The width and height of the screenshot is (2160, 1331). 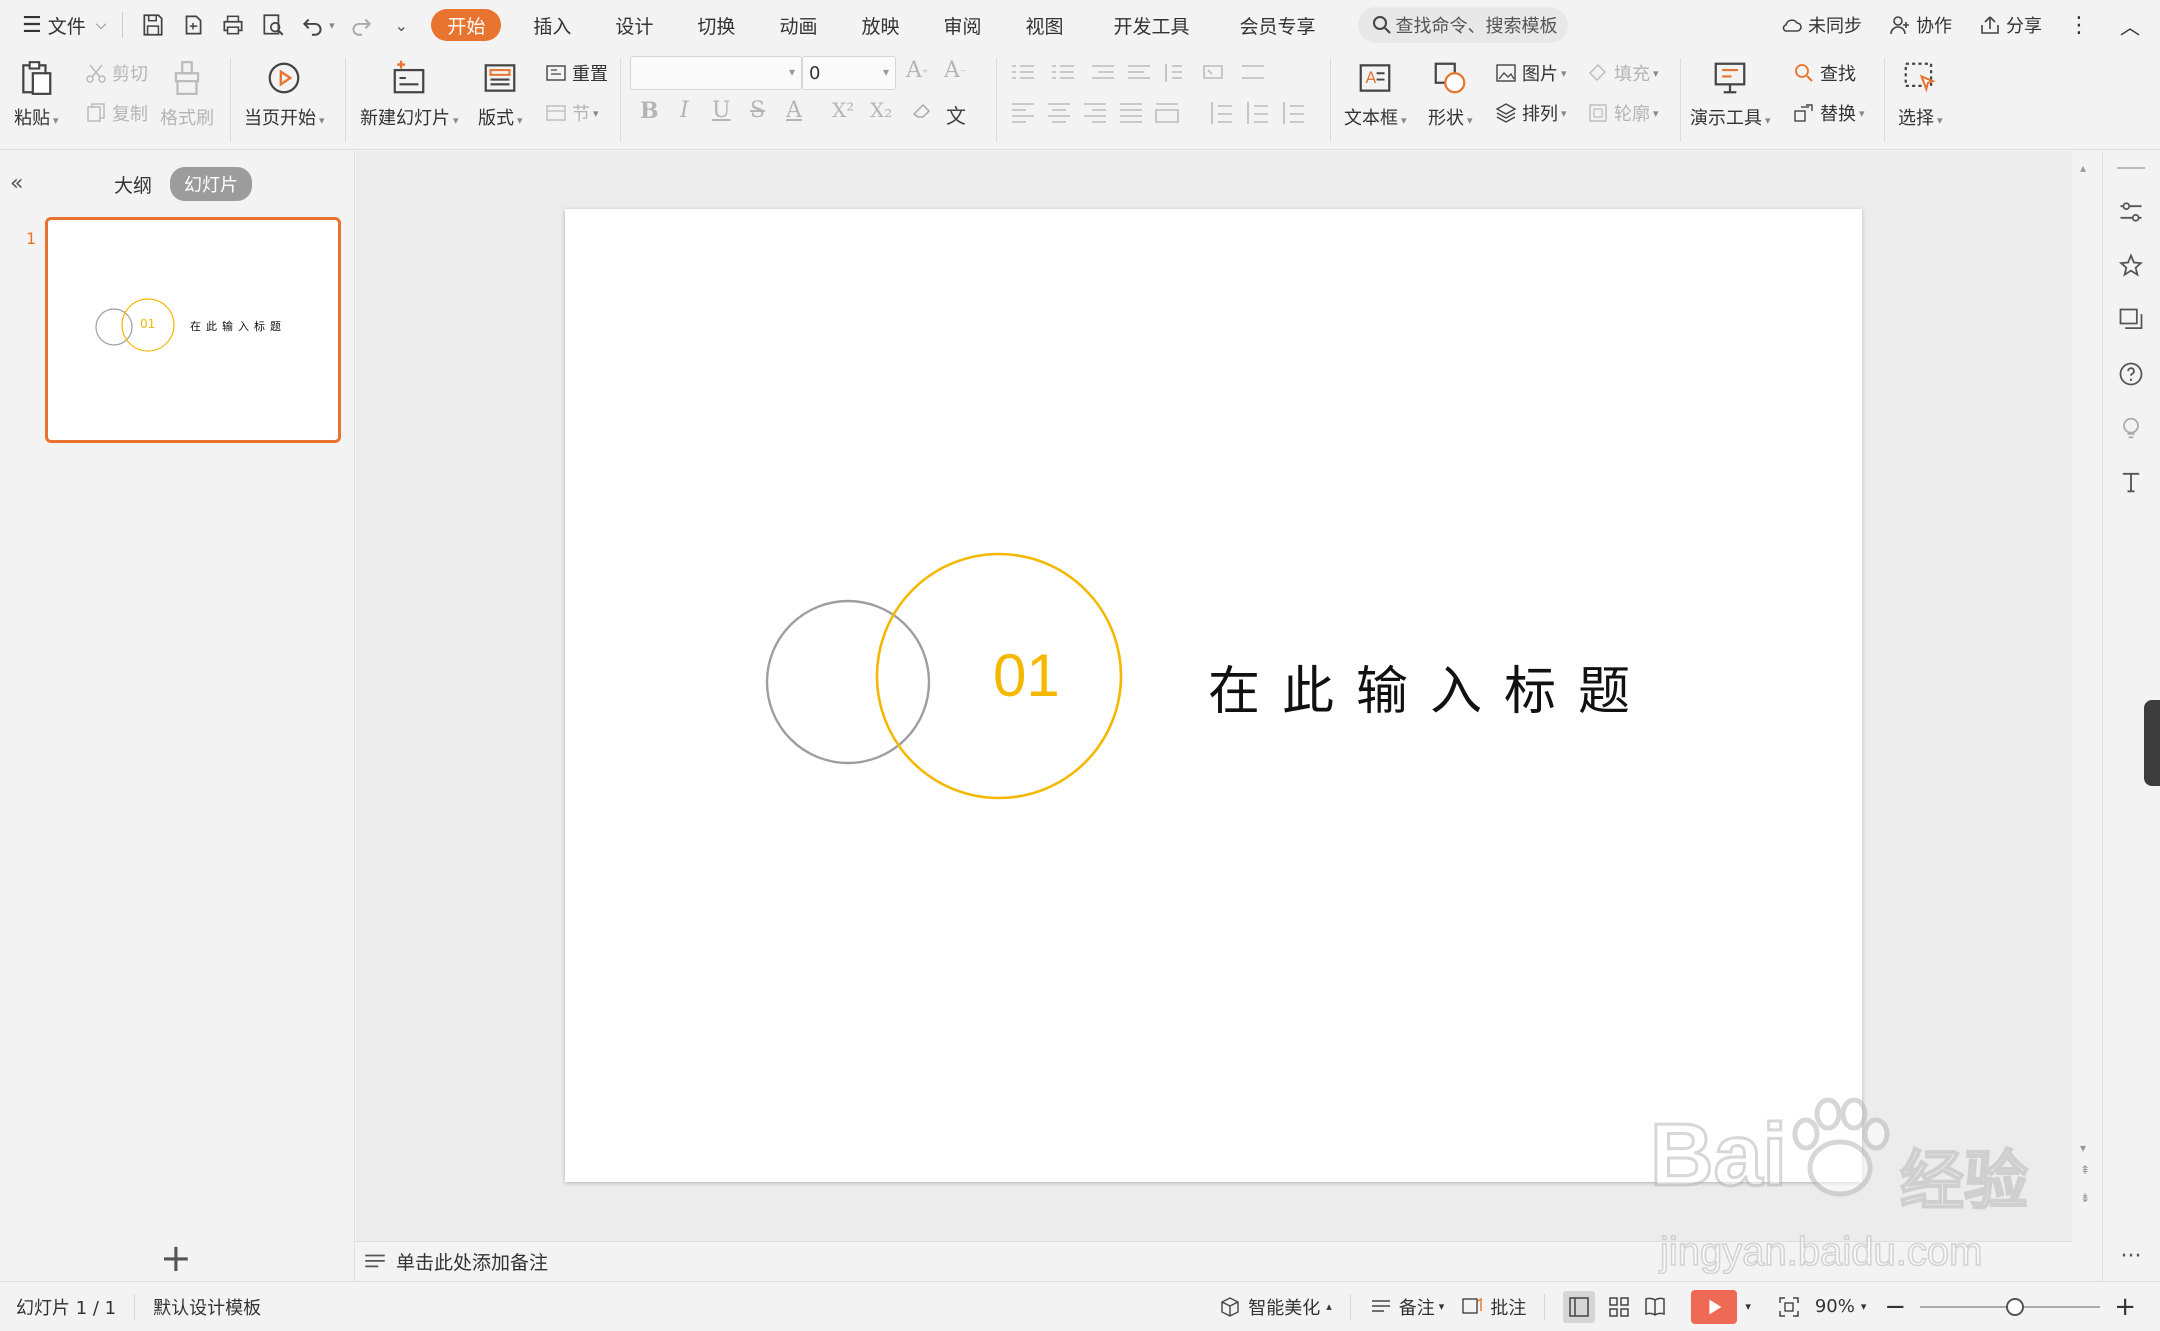 What do you see at coordinates (1730, 93) in the screenshot?
I see `presentation-tools-button: 演示工具 ▾` at bounding box center [1730, 93].